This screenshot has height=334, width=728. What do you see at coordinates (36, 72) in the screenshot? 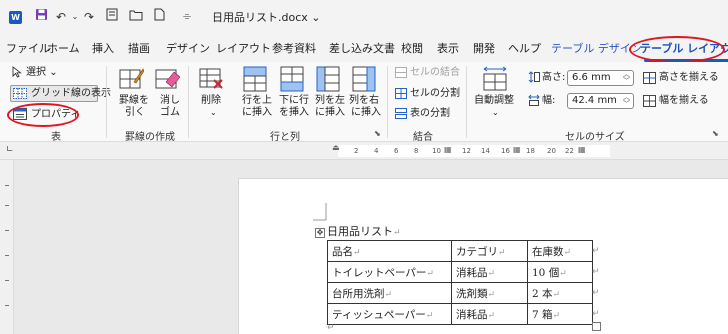
I see `select-label: 選択` at bounding box center [36, 72].